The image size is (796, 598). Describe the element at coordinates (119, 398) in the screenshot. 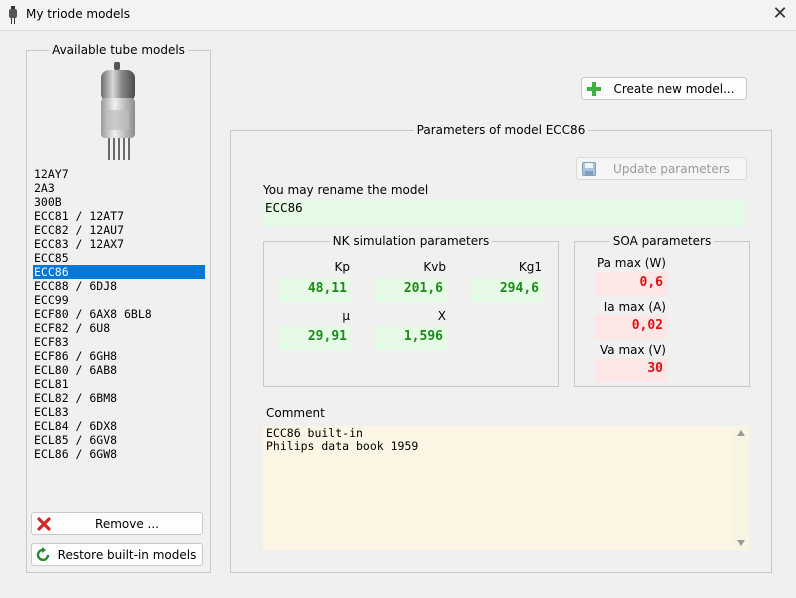

I see `list-item: ECL82 / 6BM8` at that location.